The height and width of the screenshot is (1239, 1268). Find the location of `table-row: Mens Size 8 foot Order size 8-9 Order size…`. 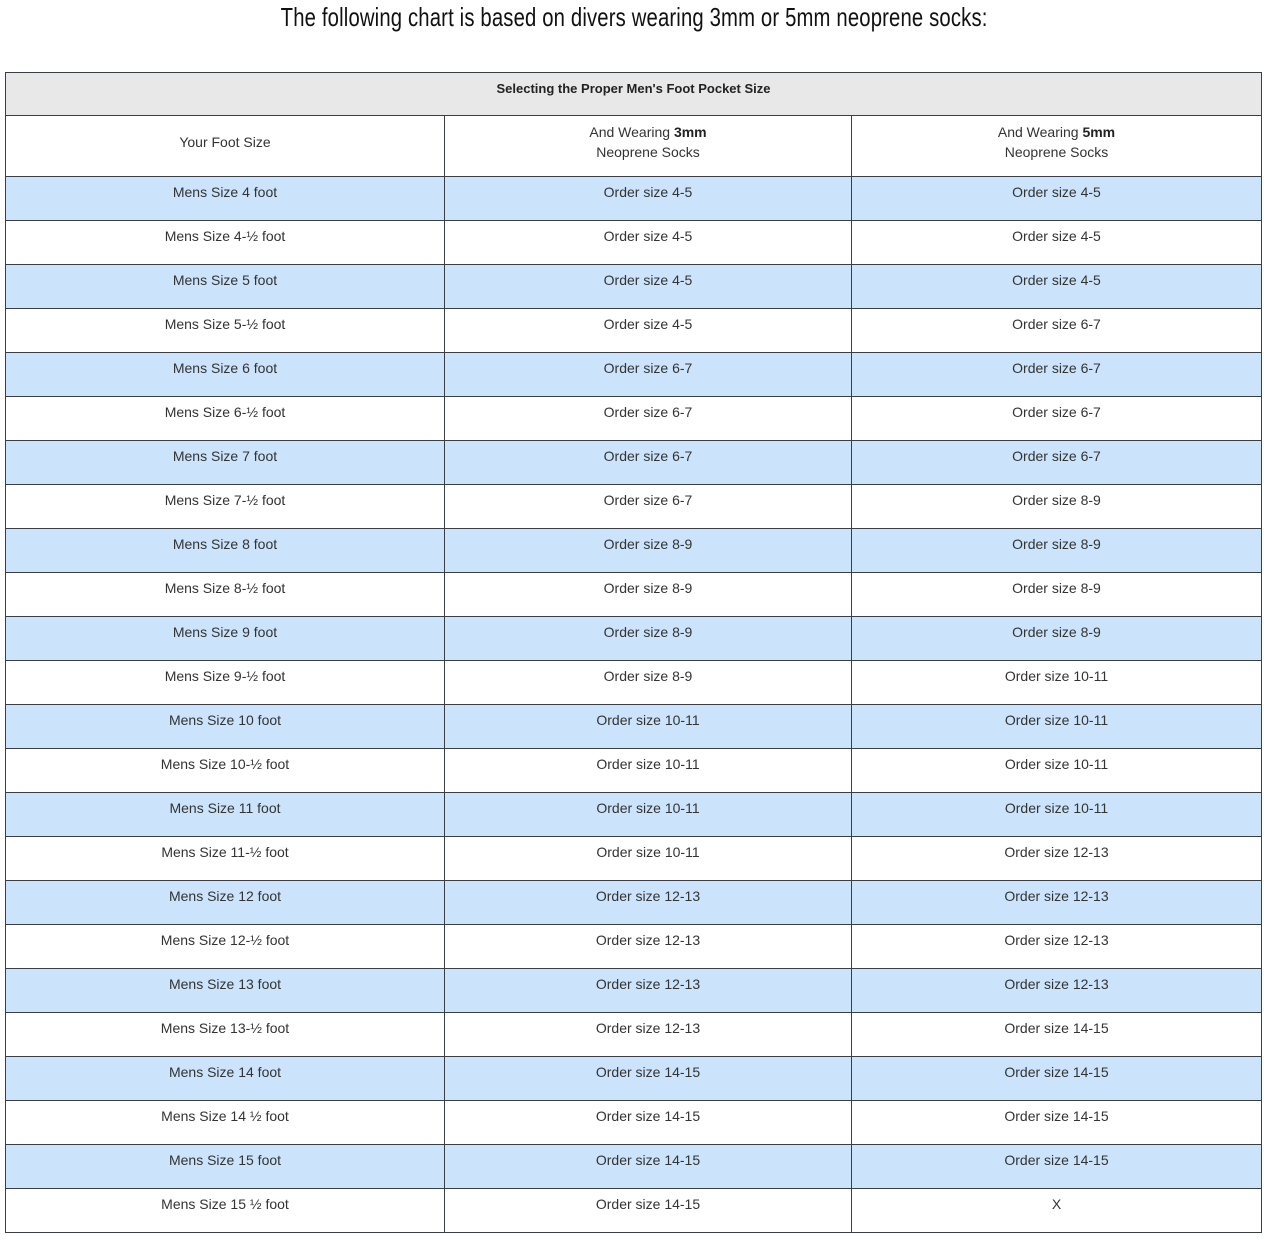

table-row: Mens Size 8 foot Order size 8-9 Order size… is located at coordinates (633, 550).